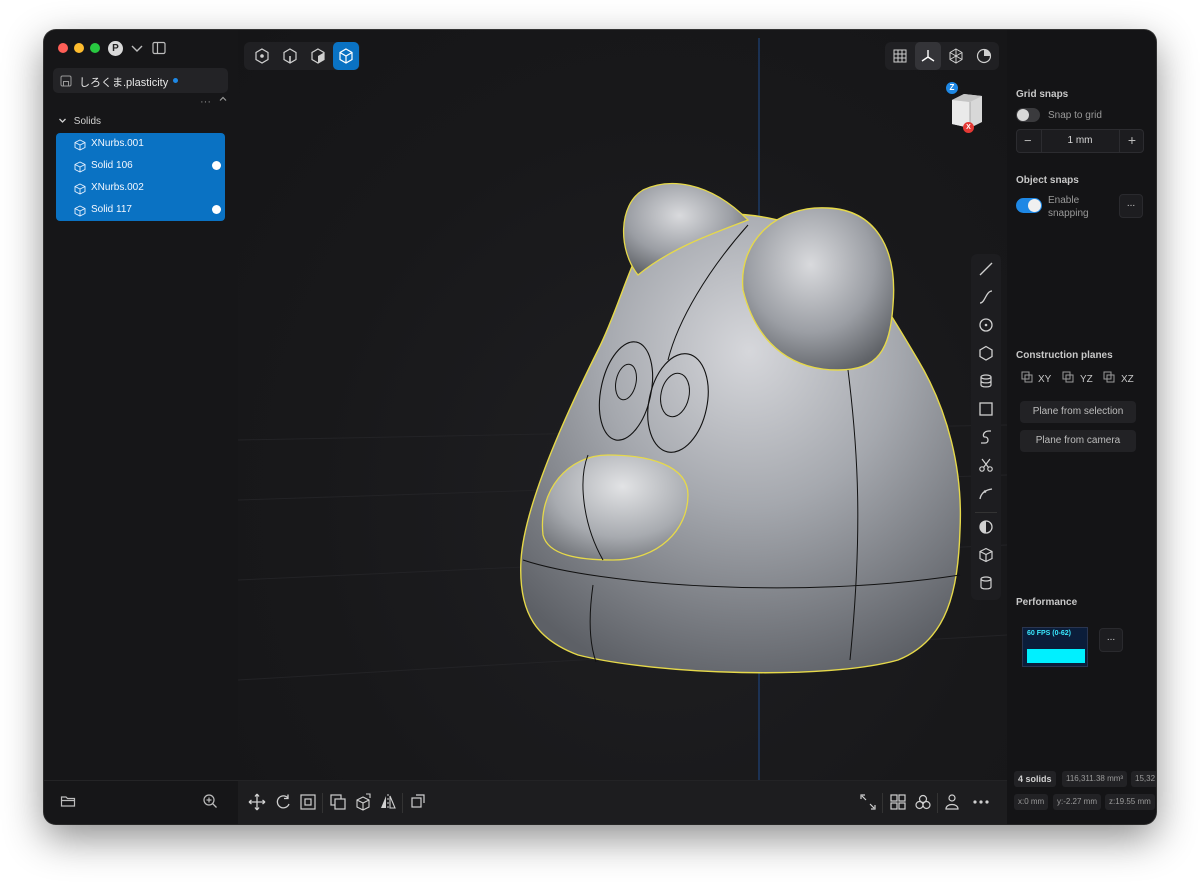 This screenshot has height=883, width=1200. What do you see at coordinates (338, 804) in the screenshot?
I see `duplicate-icon` at bounding box center [338, 804].